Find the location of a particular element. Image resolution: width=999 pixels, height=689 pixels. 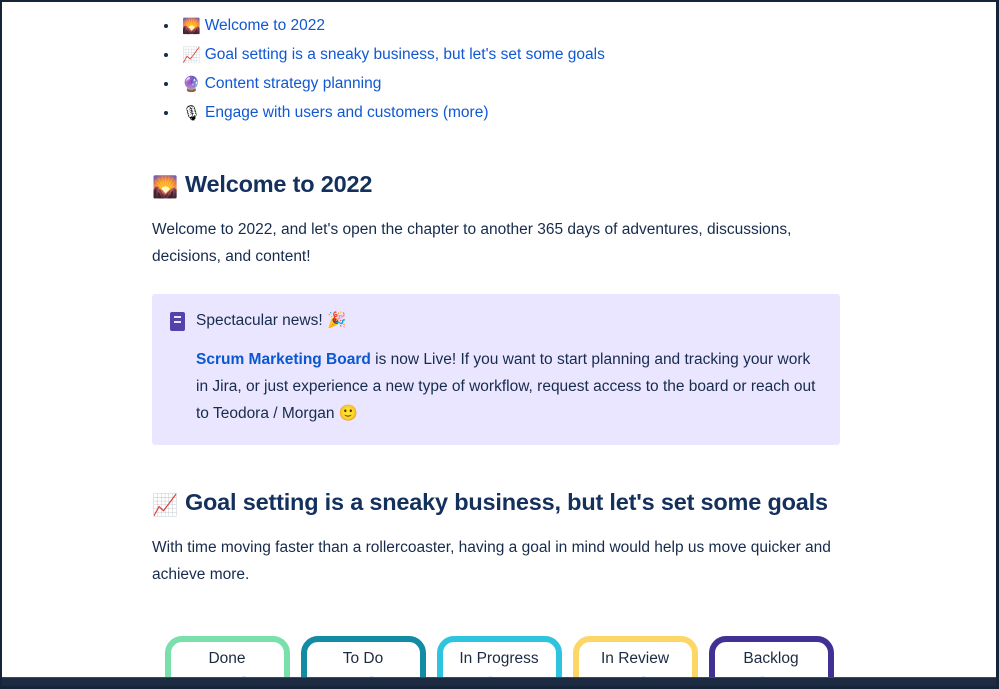

toc-link: Welcome to 2022 is located at coordinates (265, 25).